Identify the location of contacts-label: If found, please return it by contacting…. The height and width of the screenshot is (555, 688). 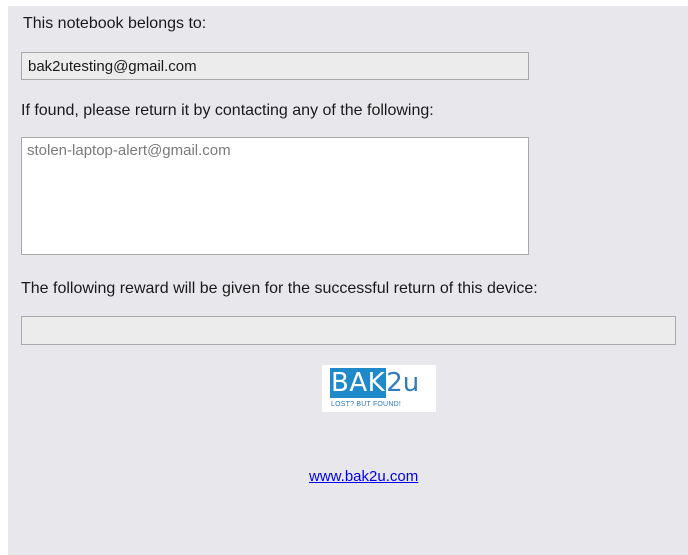
(227, 110).